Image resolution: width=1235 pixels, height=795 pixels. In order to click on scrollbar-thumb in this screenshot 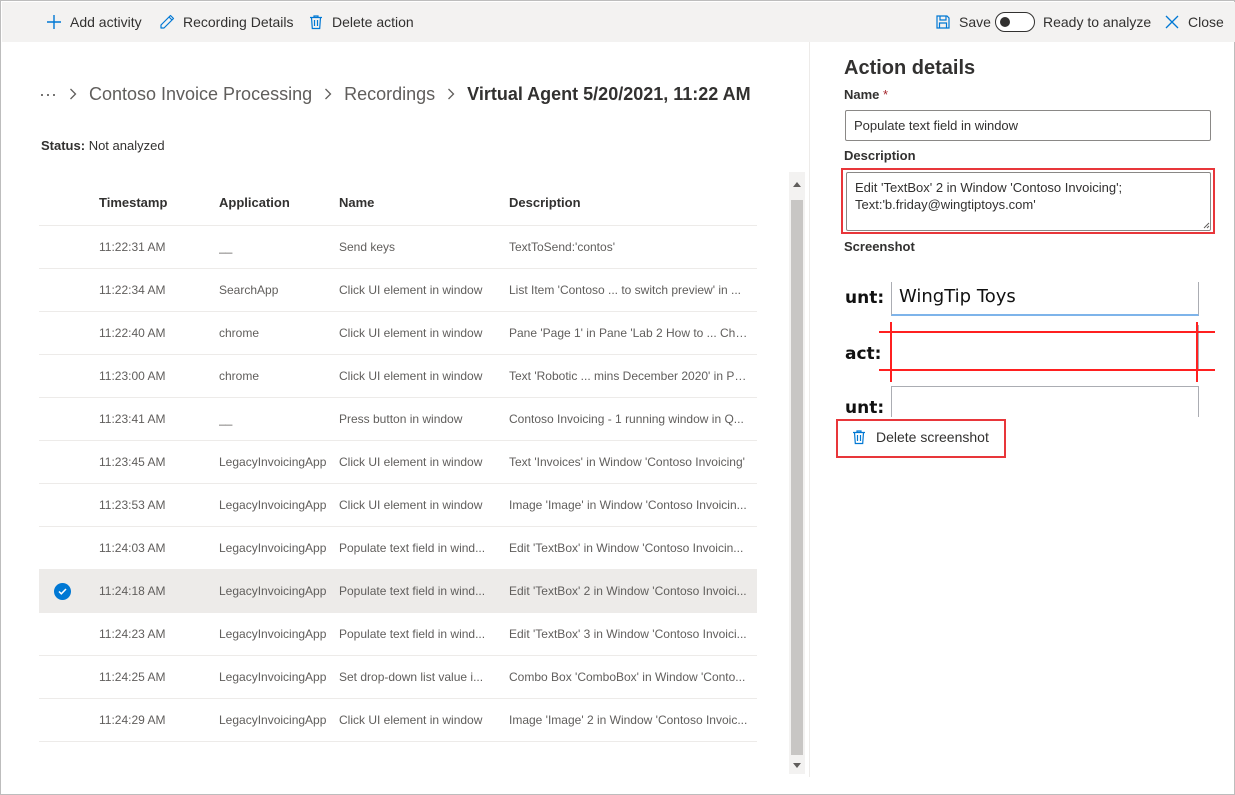, I will do `click(797, 477)`.